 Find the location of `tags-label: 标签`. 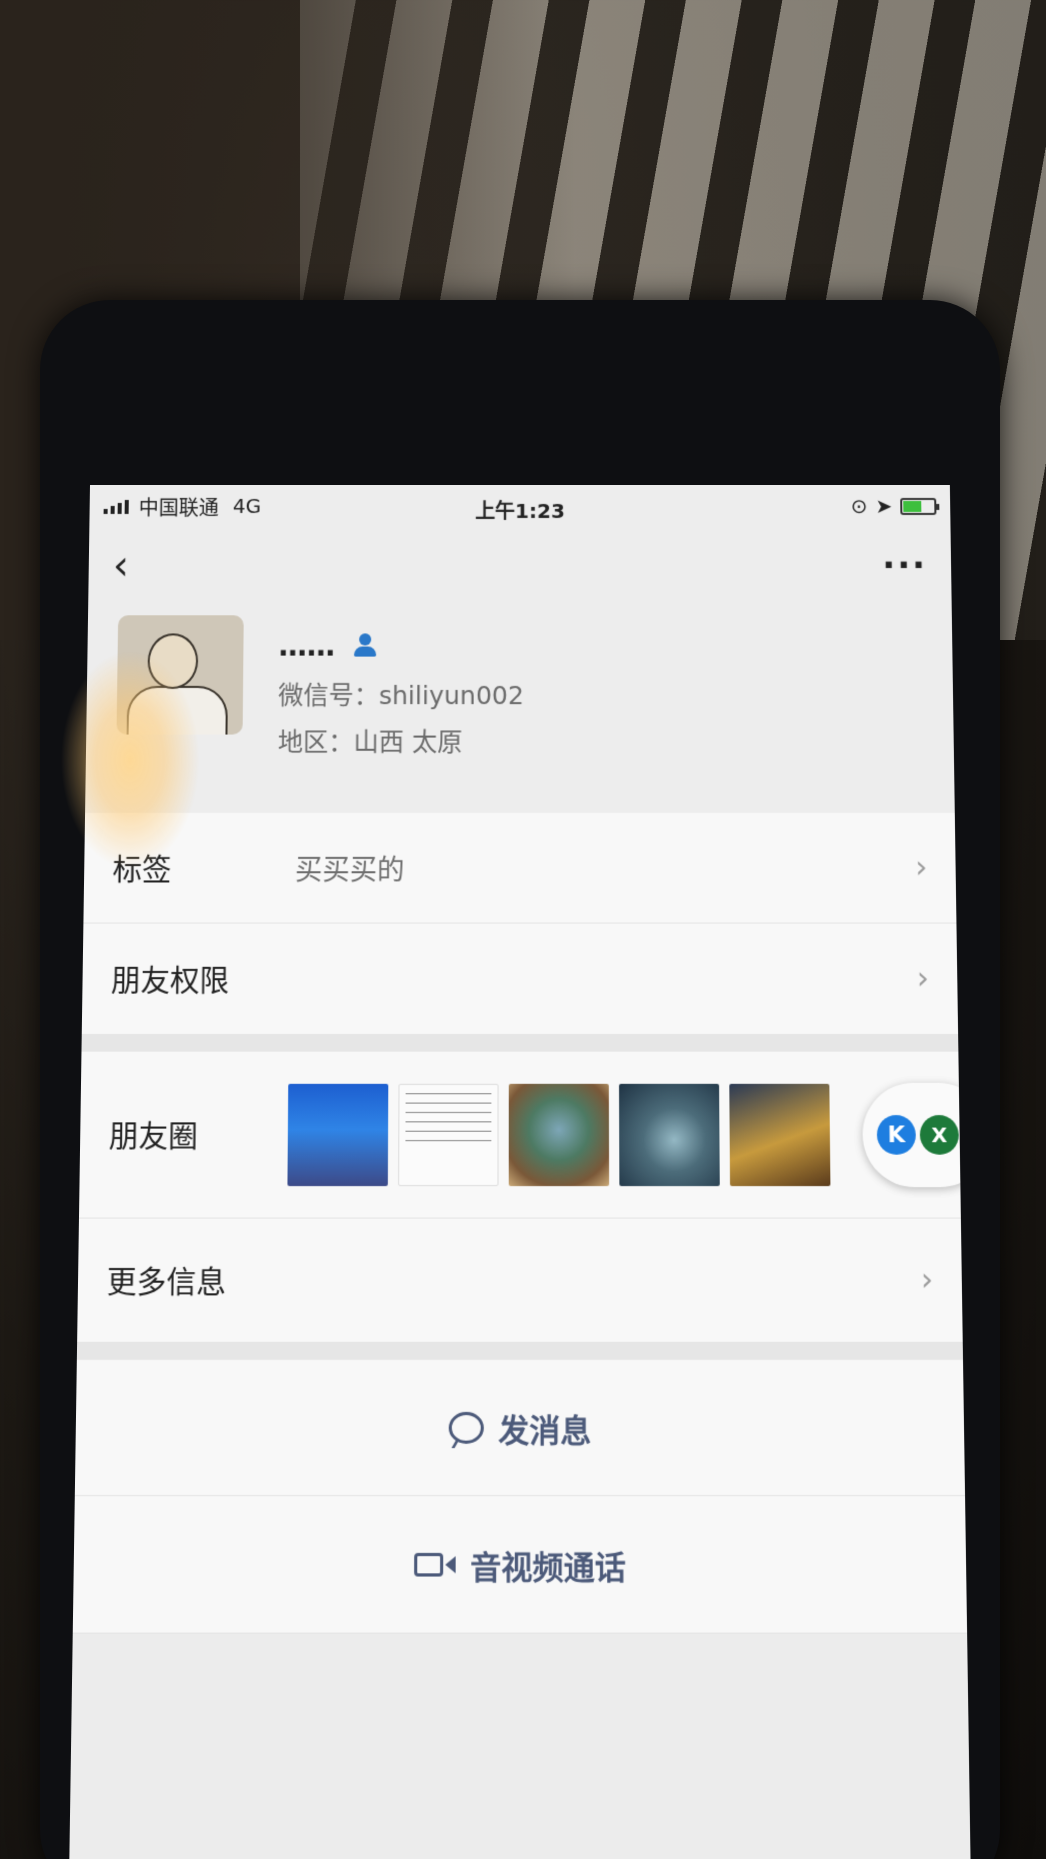

tags-label: 标签 is located at coordinates (142, 870).